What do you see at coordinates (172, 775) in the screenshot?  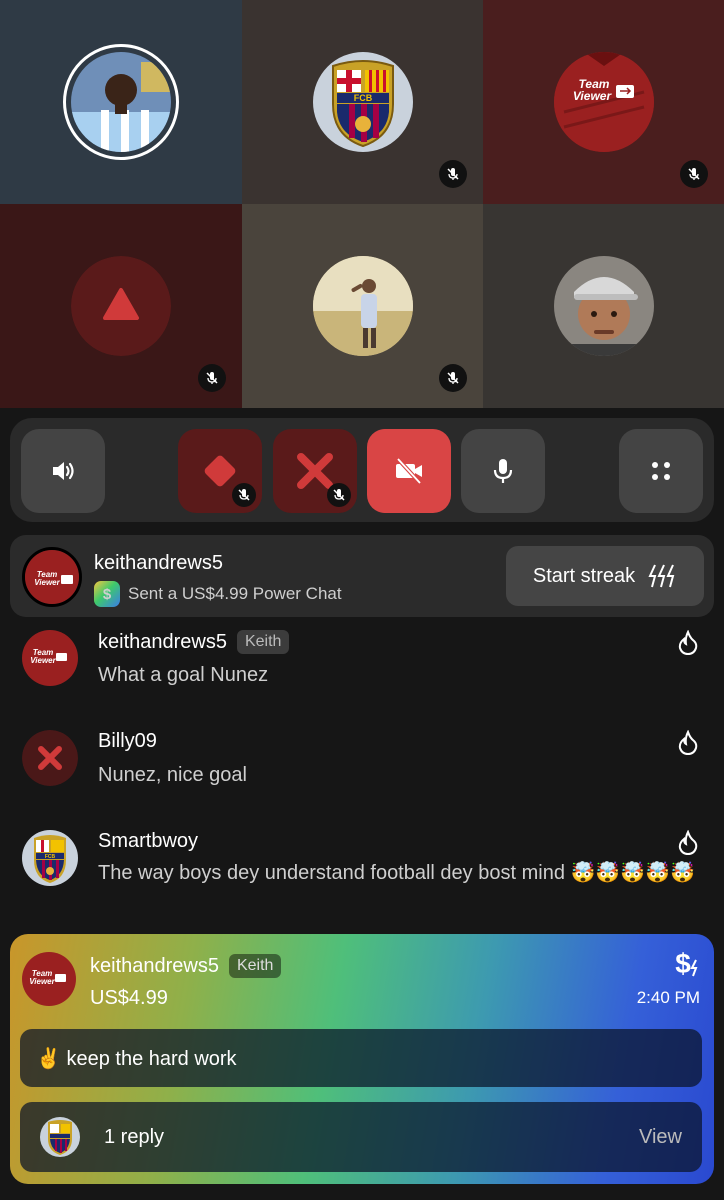 I see `message-text: Nunez, nice goal` at bounding box center [172, 775].